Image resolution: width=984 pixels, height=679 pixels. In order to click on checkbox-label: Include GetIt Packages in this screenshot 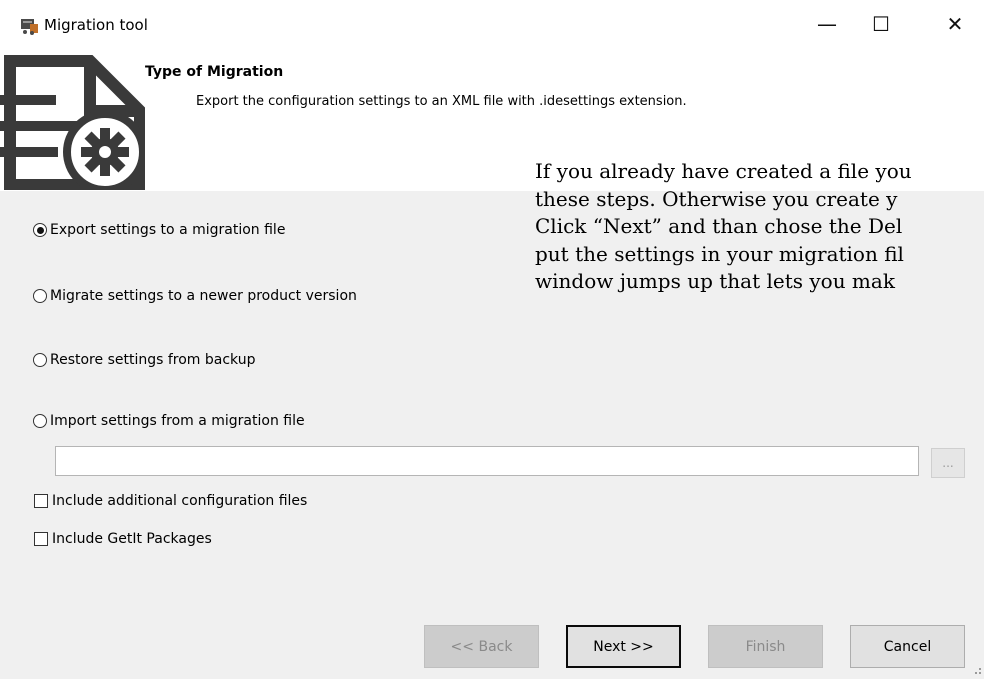, I will do `click(132, 539)`.